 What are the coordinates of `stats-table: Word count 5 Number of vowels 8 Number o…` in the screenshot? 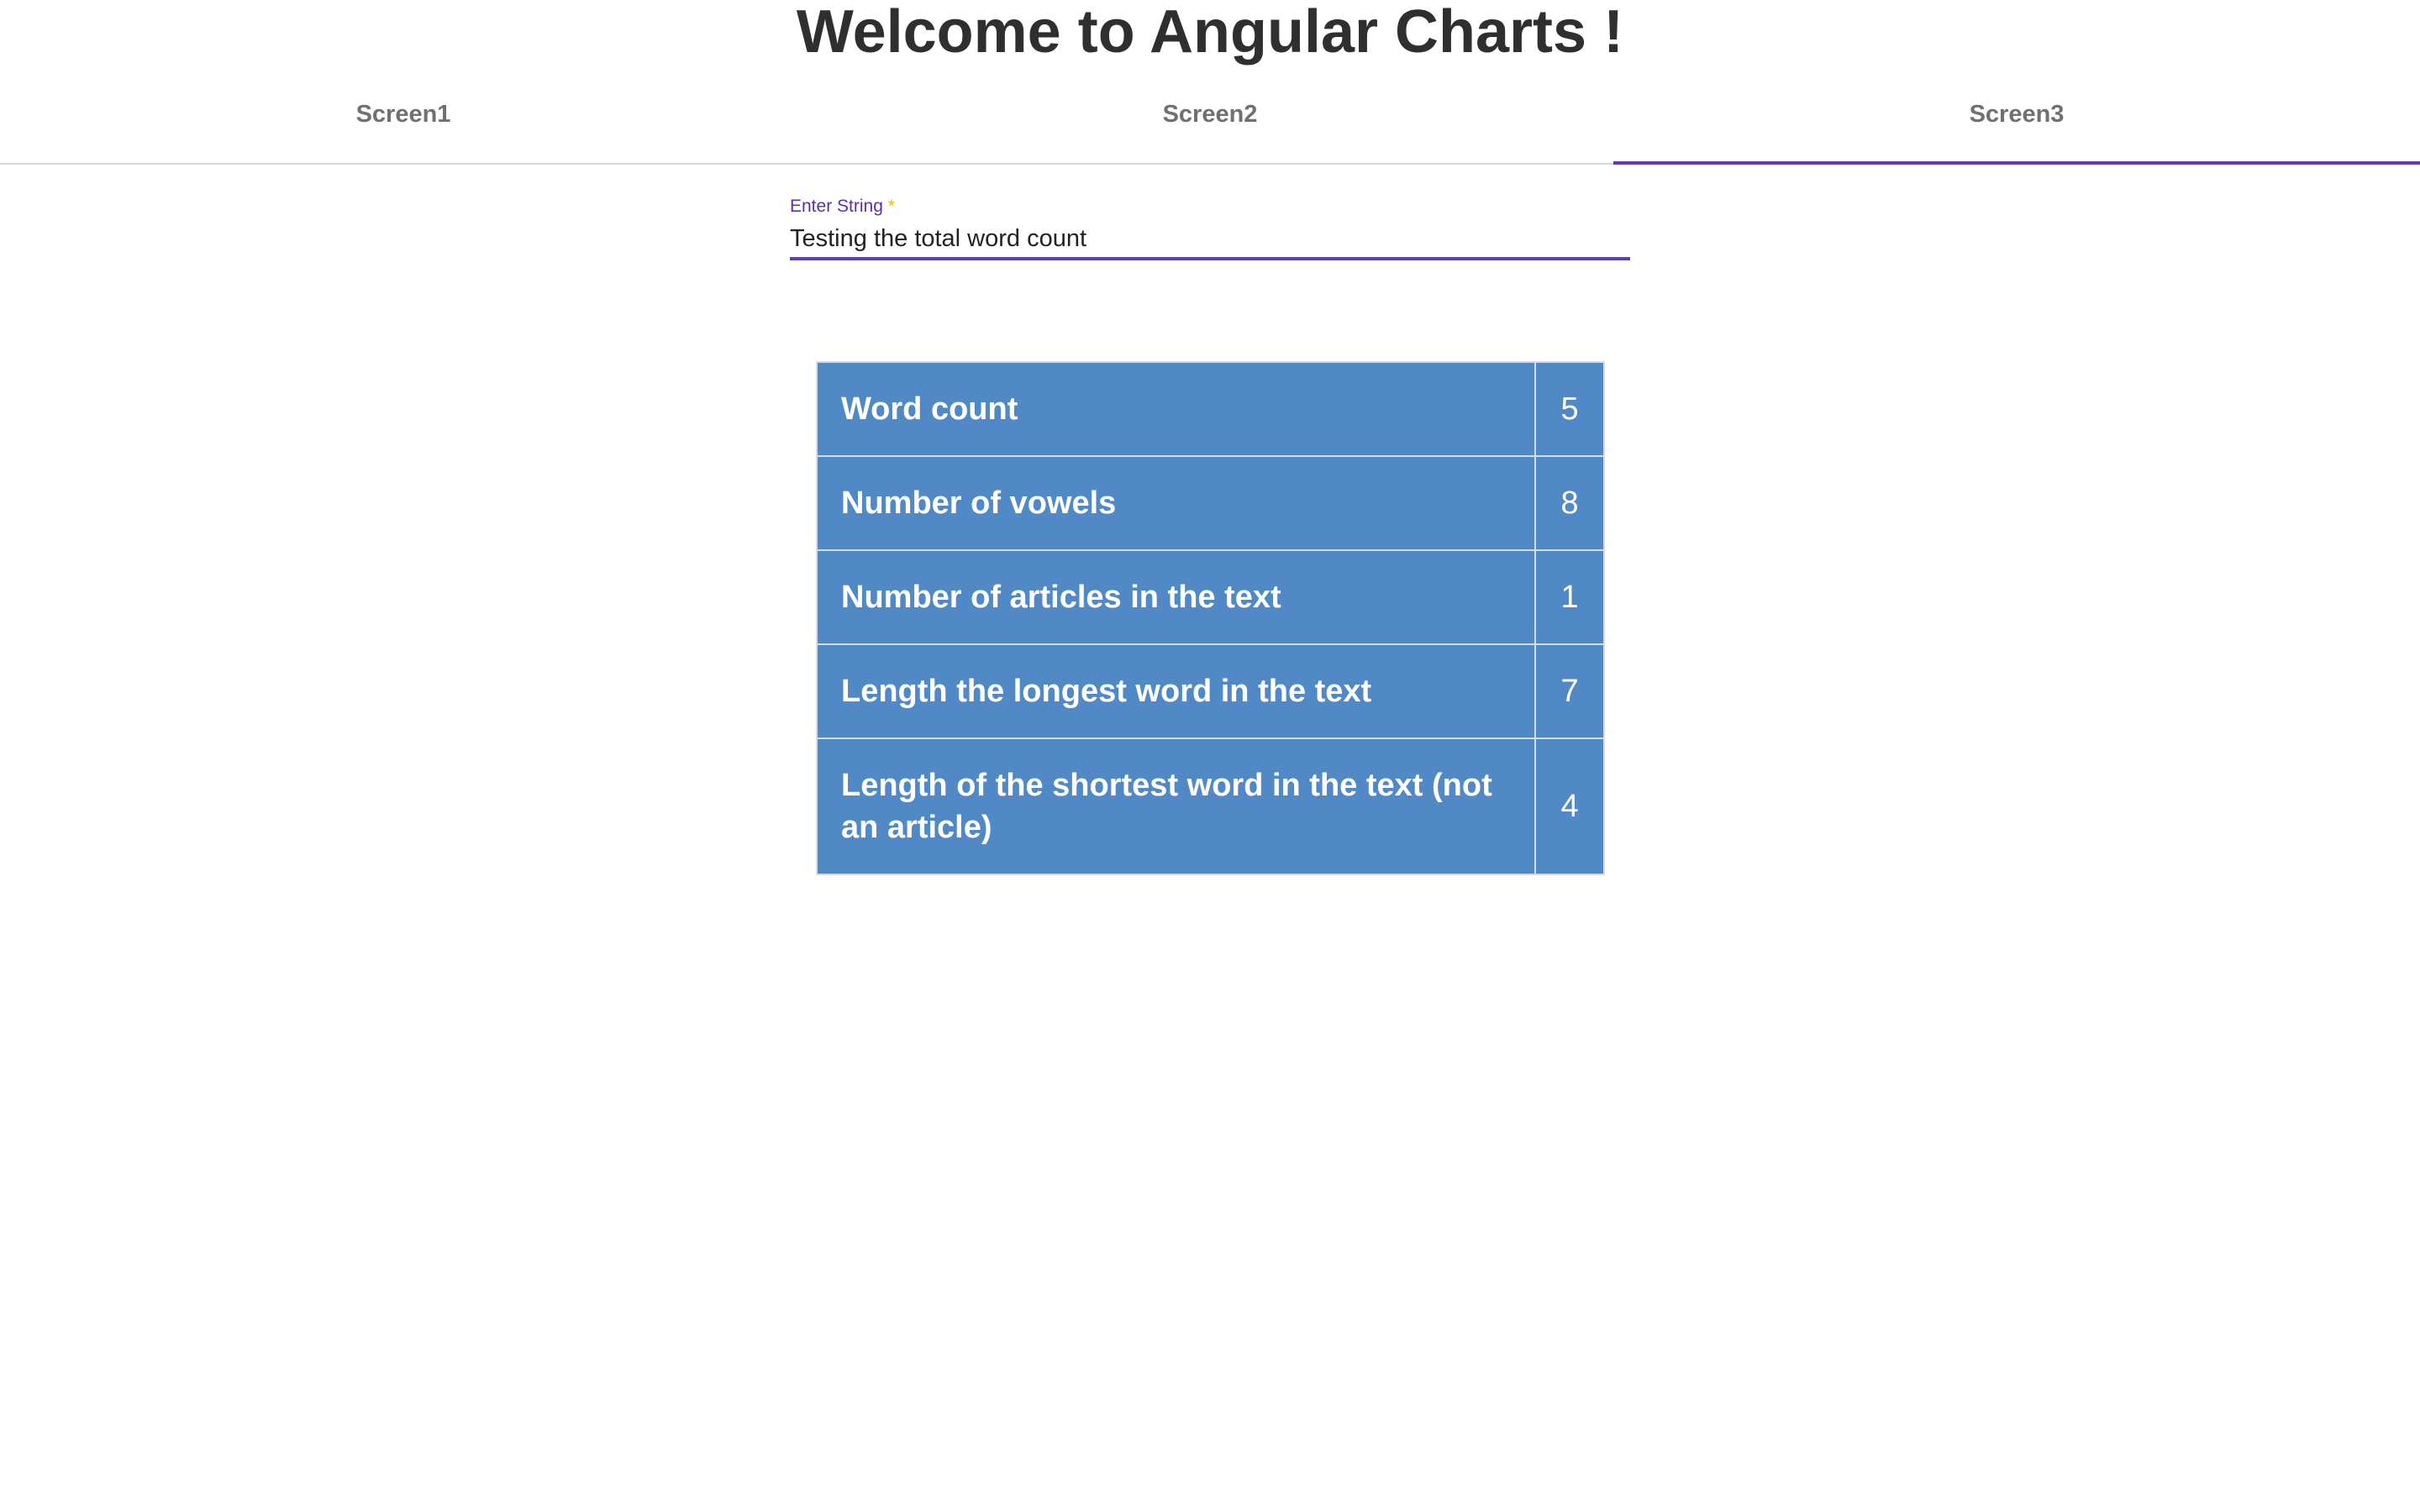 It's located at (1210, 618).